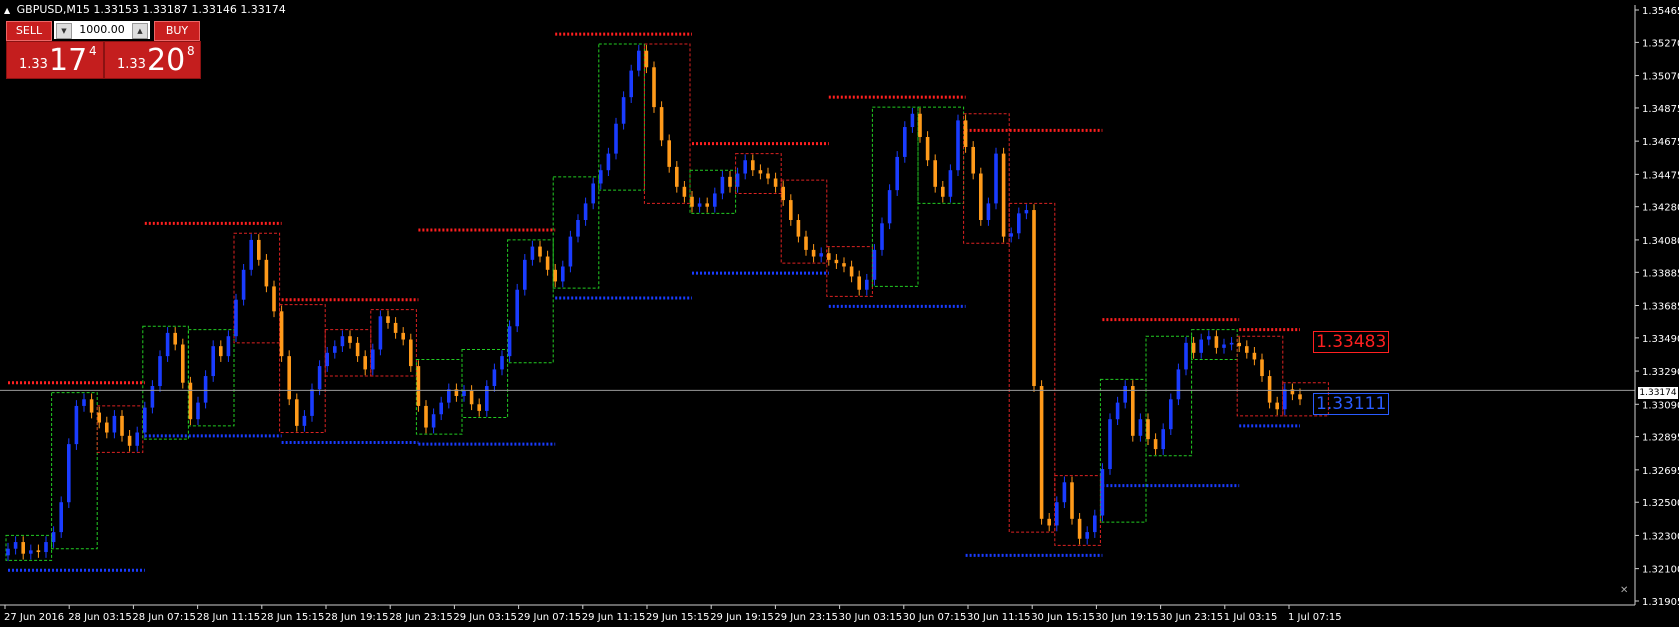 This screenshot has height=627, width=1679. I want to click on lot-size-stepper: ▼ 1000.00 ▲, so click(102, 30).